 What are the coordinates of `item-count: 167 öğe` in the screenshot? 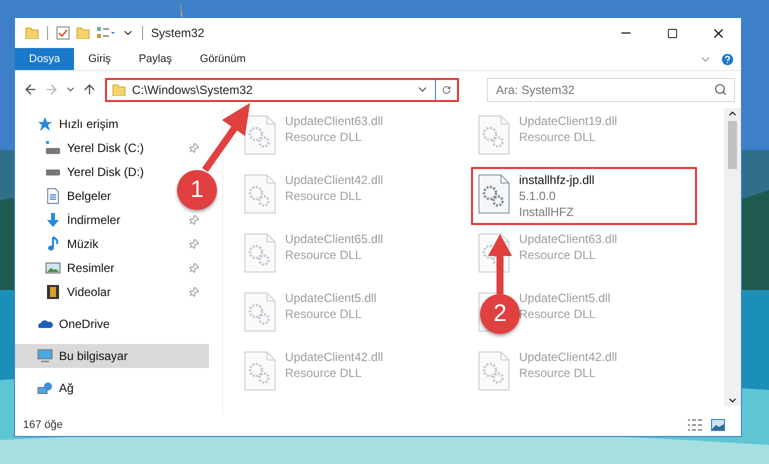 It's located at (43, 425).